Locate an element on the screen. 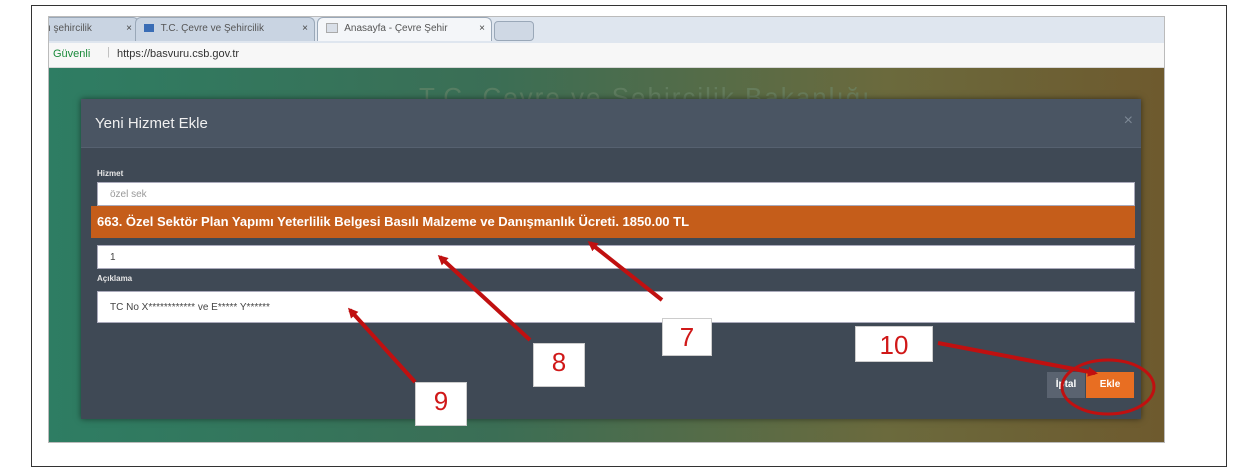  tab-3-label: Anasayfa - Çevre Şehir is located at coordinates (396, 28).